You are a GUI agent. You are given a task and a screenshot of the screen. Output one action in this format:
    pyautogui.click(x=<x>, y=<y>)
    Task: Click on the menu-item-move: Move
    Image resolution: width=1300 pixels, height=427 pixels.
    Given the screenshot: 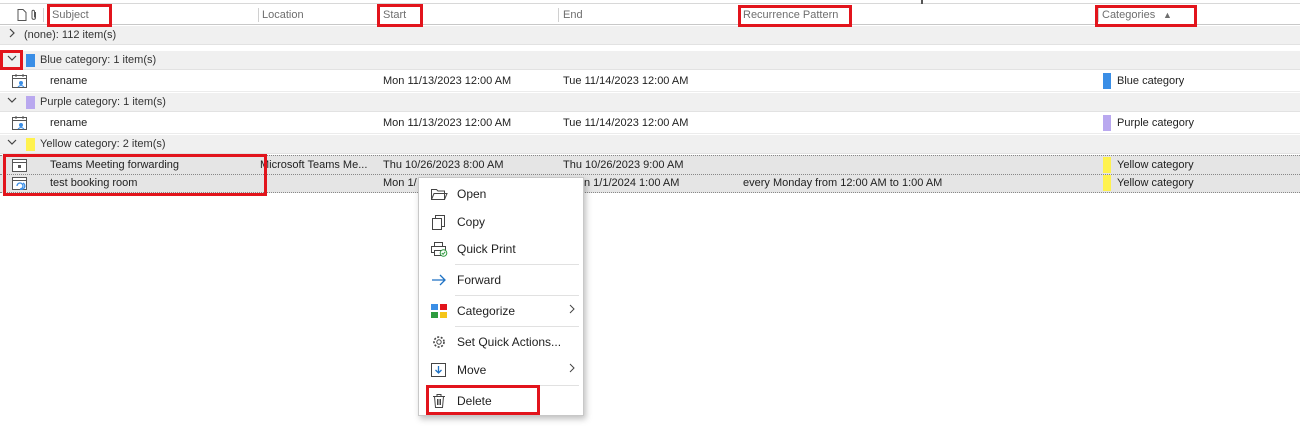 What is the action you would take?
    pyautogui.click(x=501, y=370)
    